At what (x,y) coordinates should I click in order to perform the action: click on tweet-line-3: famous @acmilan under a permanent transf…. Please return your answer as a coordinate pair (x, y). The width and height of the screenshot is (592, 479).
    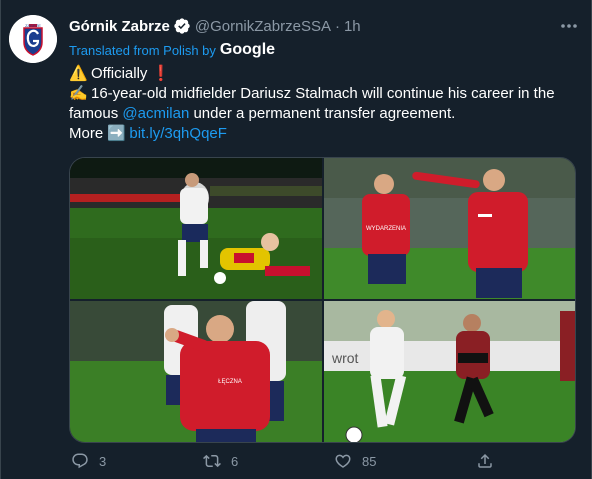
    Looking at the image, I should click on (324, 114).